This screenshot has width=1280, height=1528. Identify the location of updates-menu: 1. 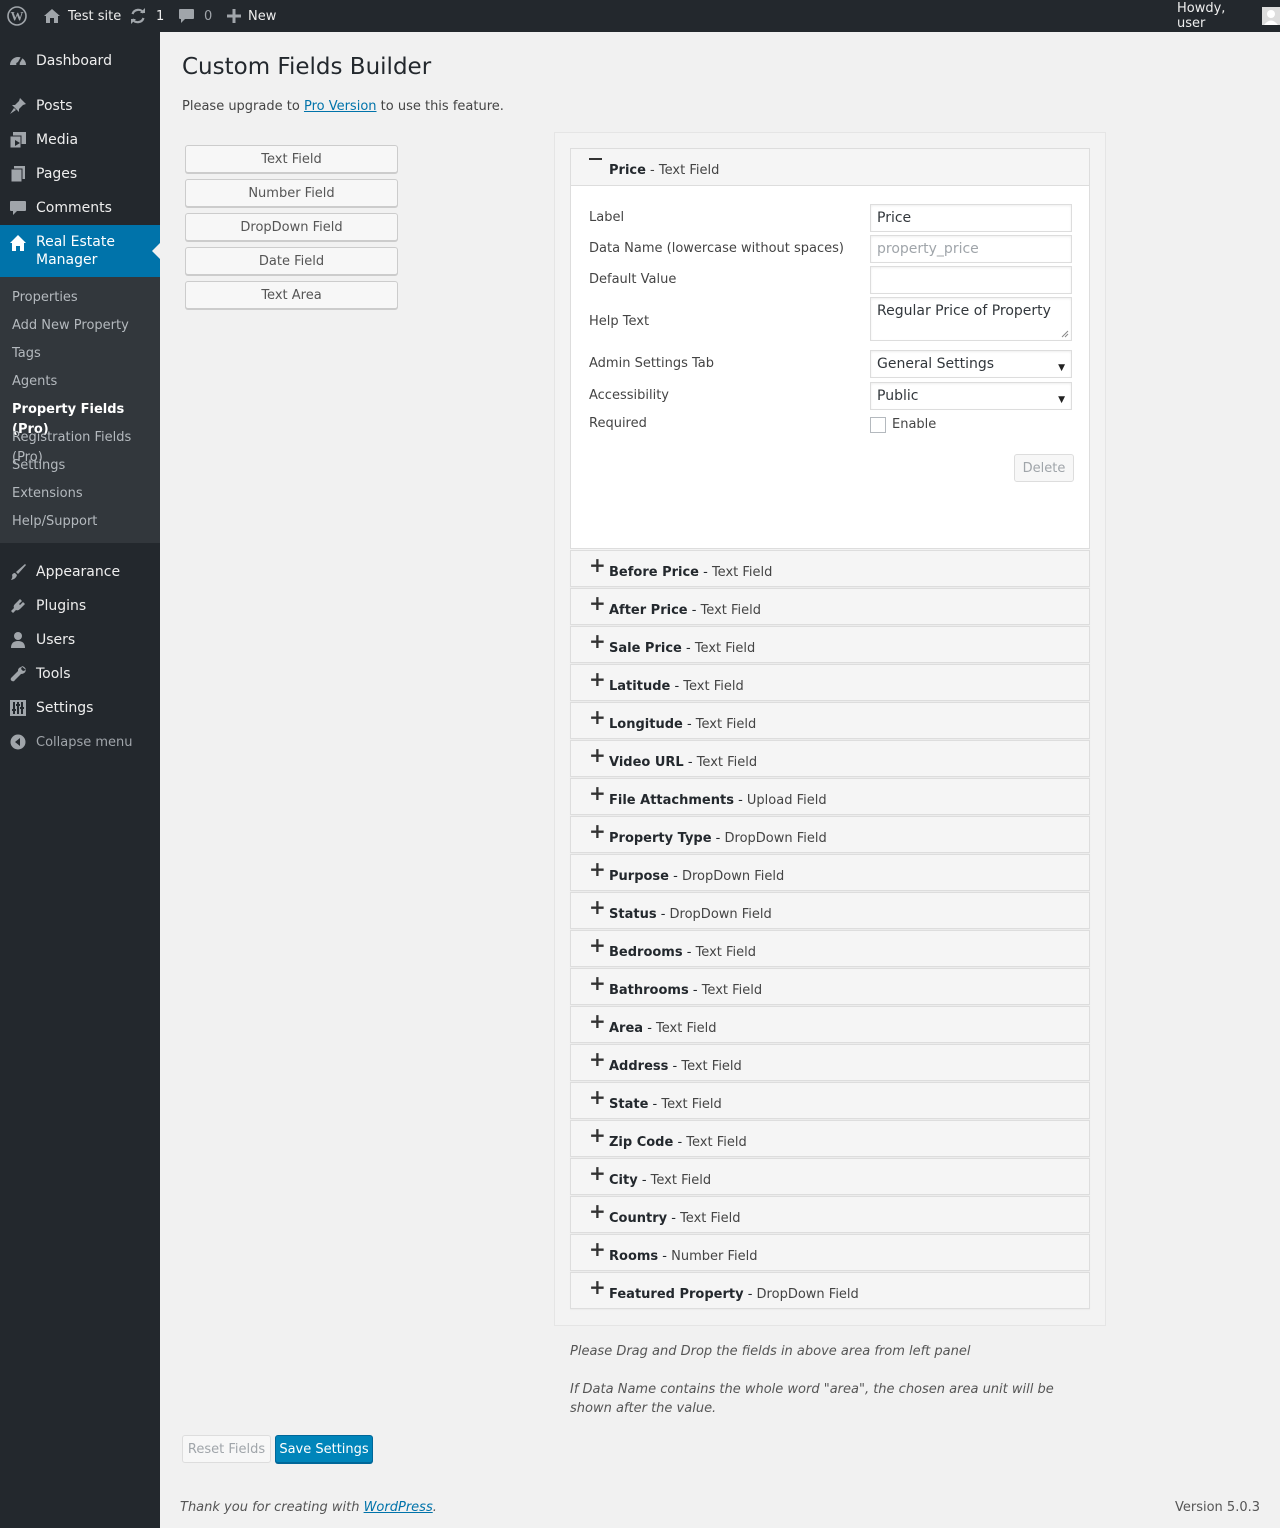
(146, 16).